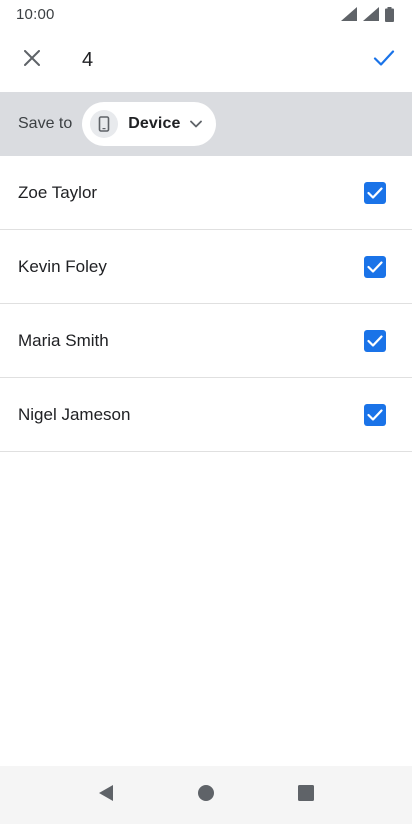 The image size is (412, 824). I want to click on back-icon, so click(106, 795).